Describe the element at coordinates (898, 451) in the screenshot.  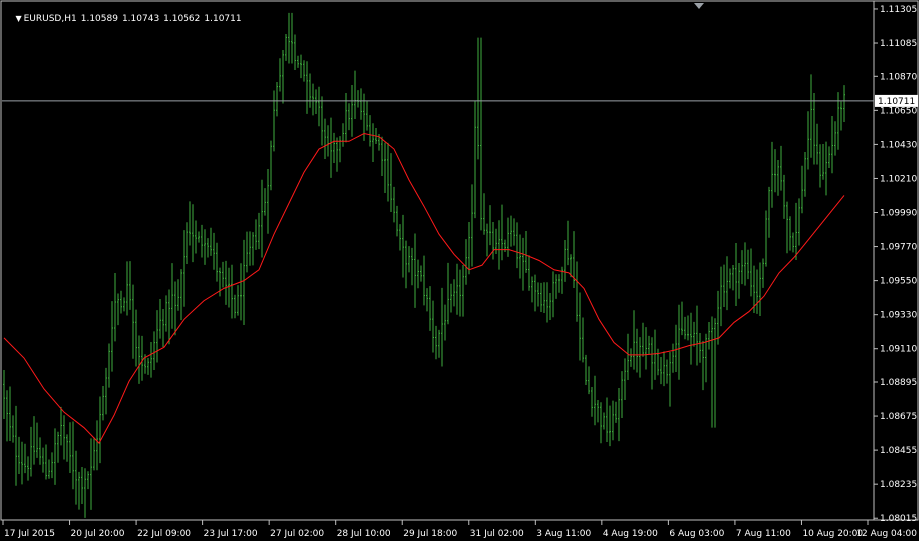
I see `y-tick-label: 1.08455` at that location.